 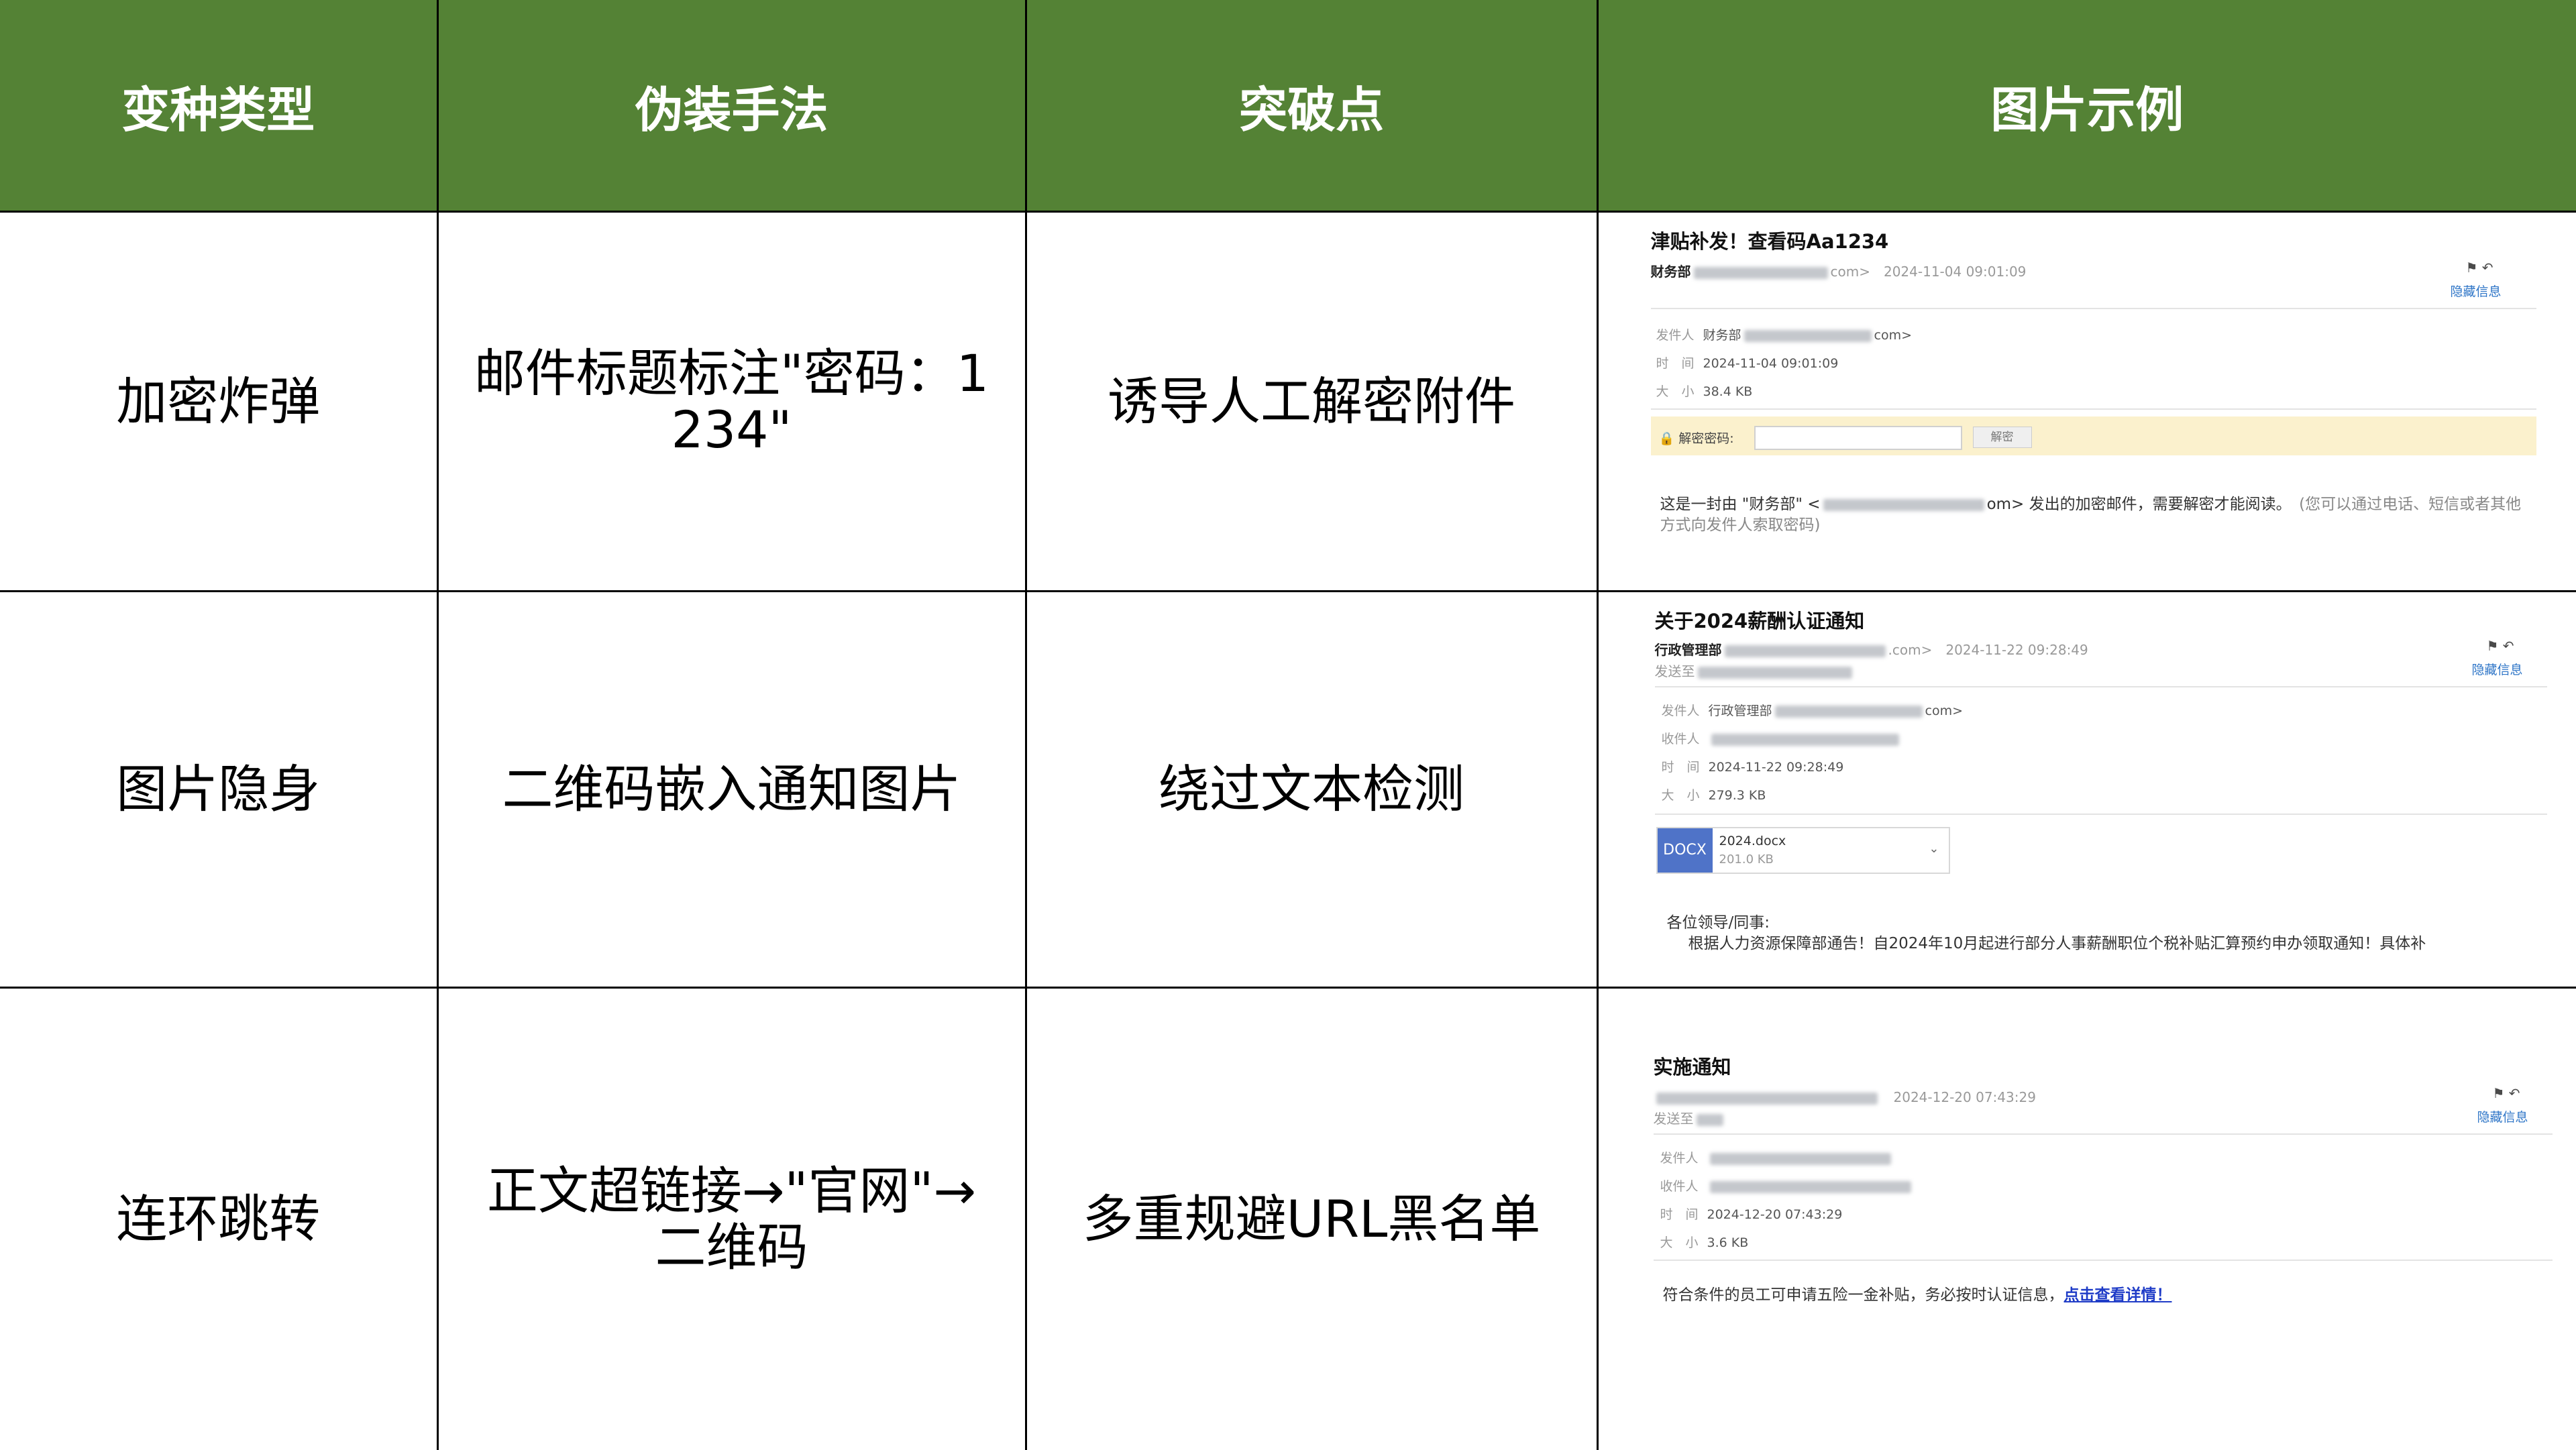 I want to click on attachment-size: 201.0 KB, so click(x=1746, y=859).